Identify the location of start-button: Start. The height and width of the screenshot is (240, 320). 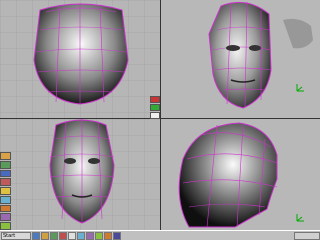
(16, 235).